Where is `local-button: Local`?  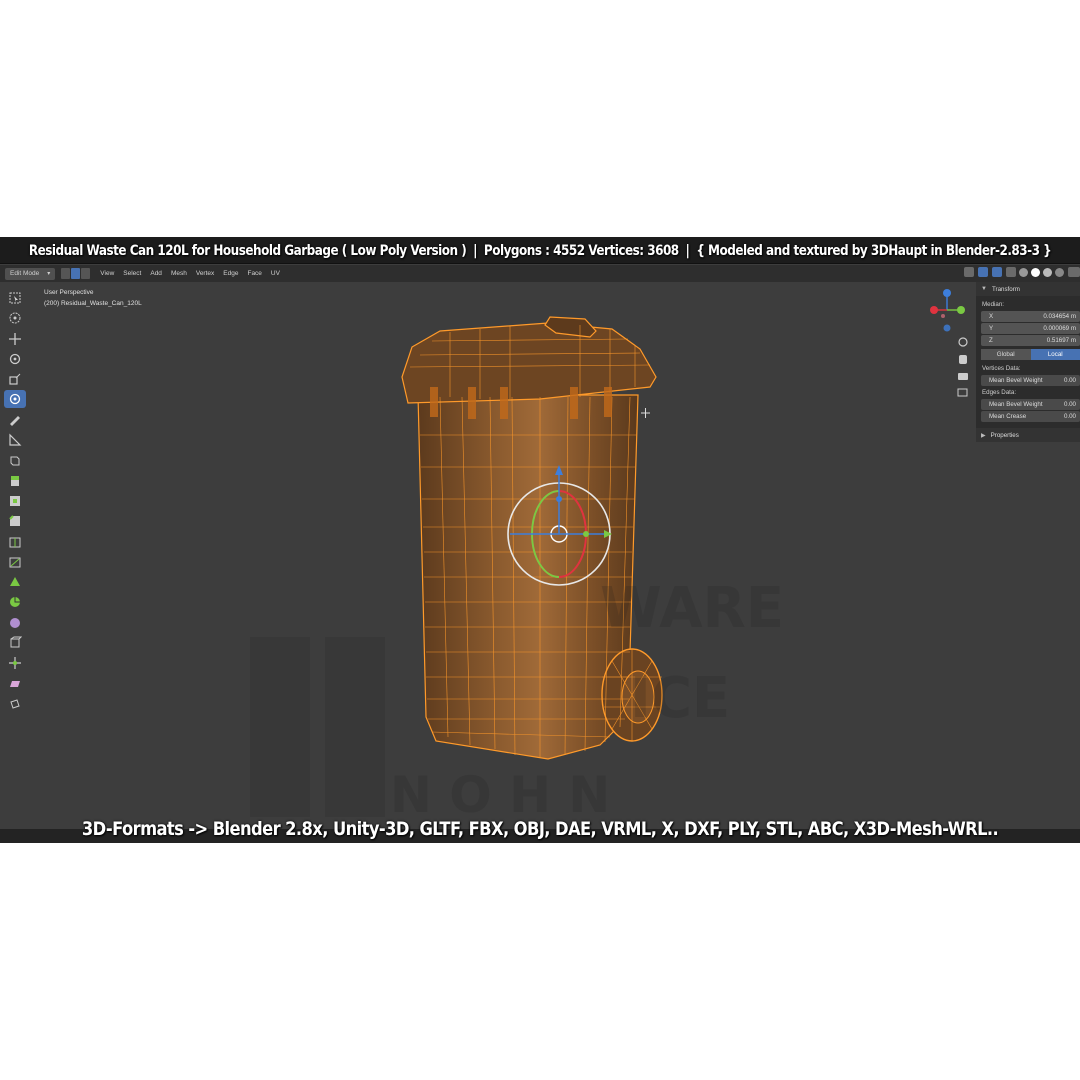
local-button: Local is located at coordinates (1055, 354).